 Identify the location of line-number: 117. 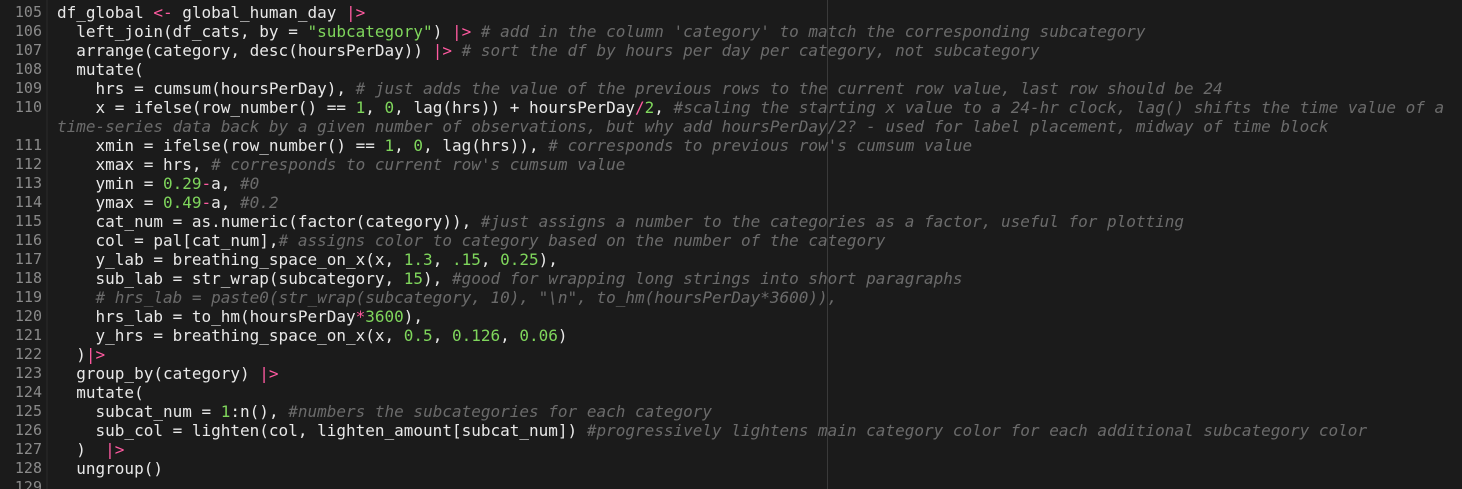
(28, 259).